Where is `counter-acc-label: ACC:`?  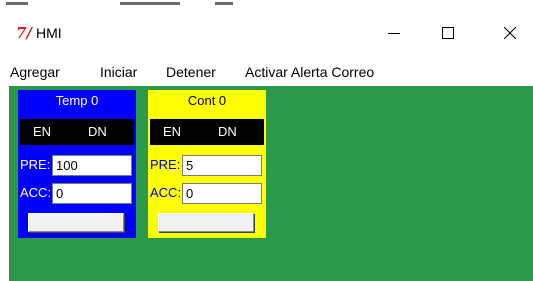 counter-acc-label: ACC: is located at coordinates (166, 192).